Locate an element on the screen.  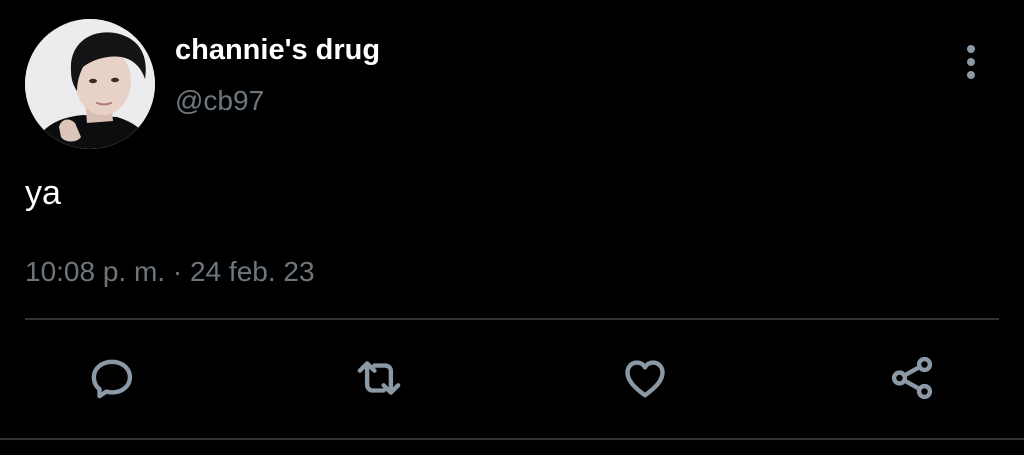
heart-icon is located at coordinates (645, 379).